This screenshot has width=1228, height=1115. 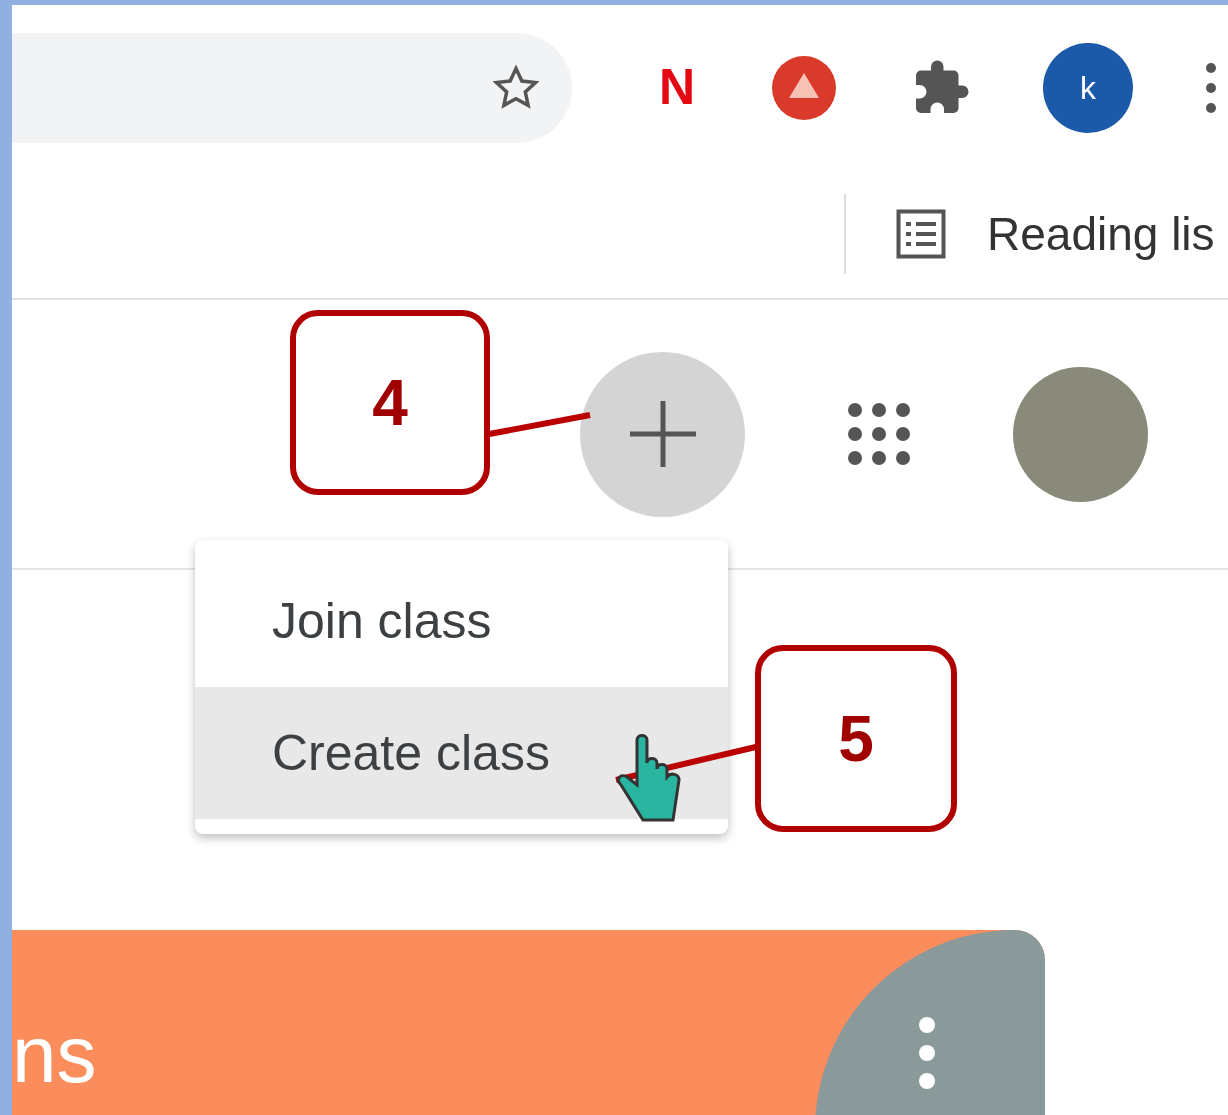 I want to click on reading-list-link: Reading lis, so click(x=1101, y=234).